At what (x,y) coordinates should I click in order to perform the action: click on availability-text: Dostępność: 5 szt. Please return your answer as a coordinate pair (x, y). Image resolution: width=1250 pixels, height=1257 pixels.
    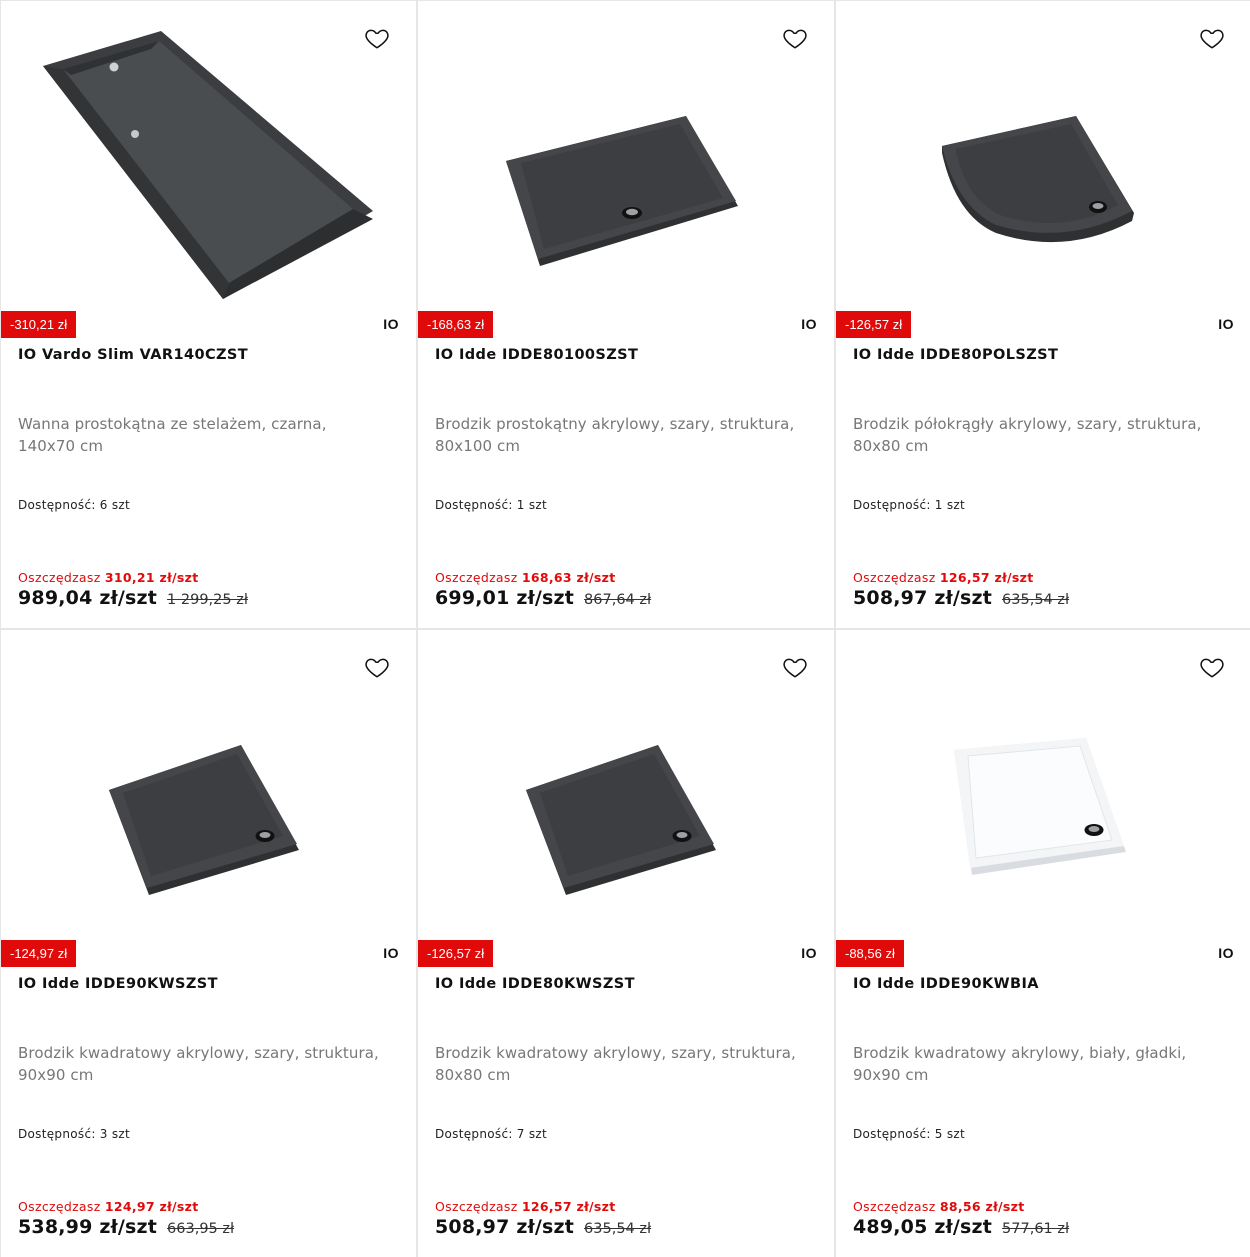
    Looking at the image, I should click on (909, 1134).